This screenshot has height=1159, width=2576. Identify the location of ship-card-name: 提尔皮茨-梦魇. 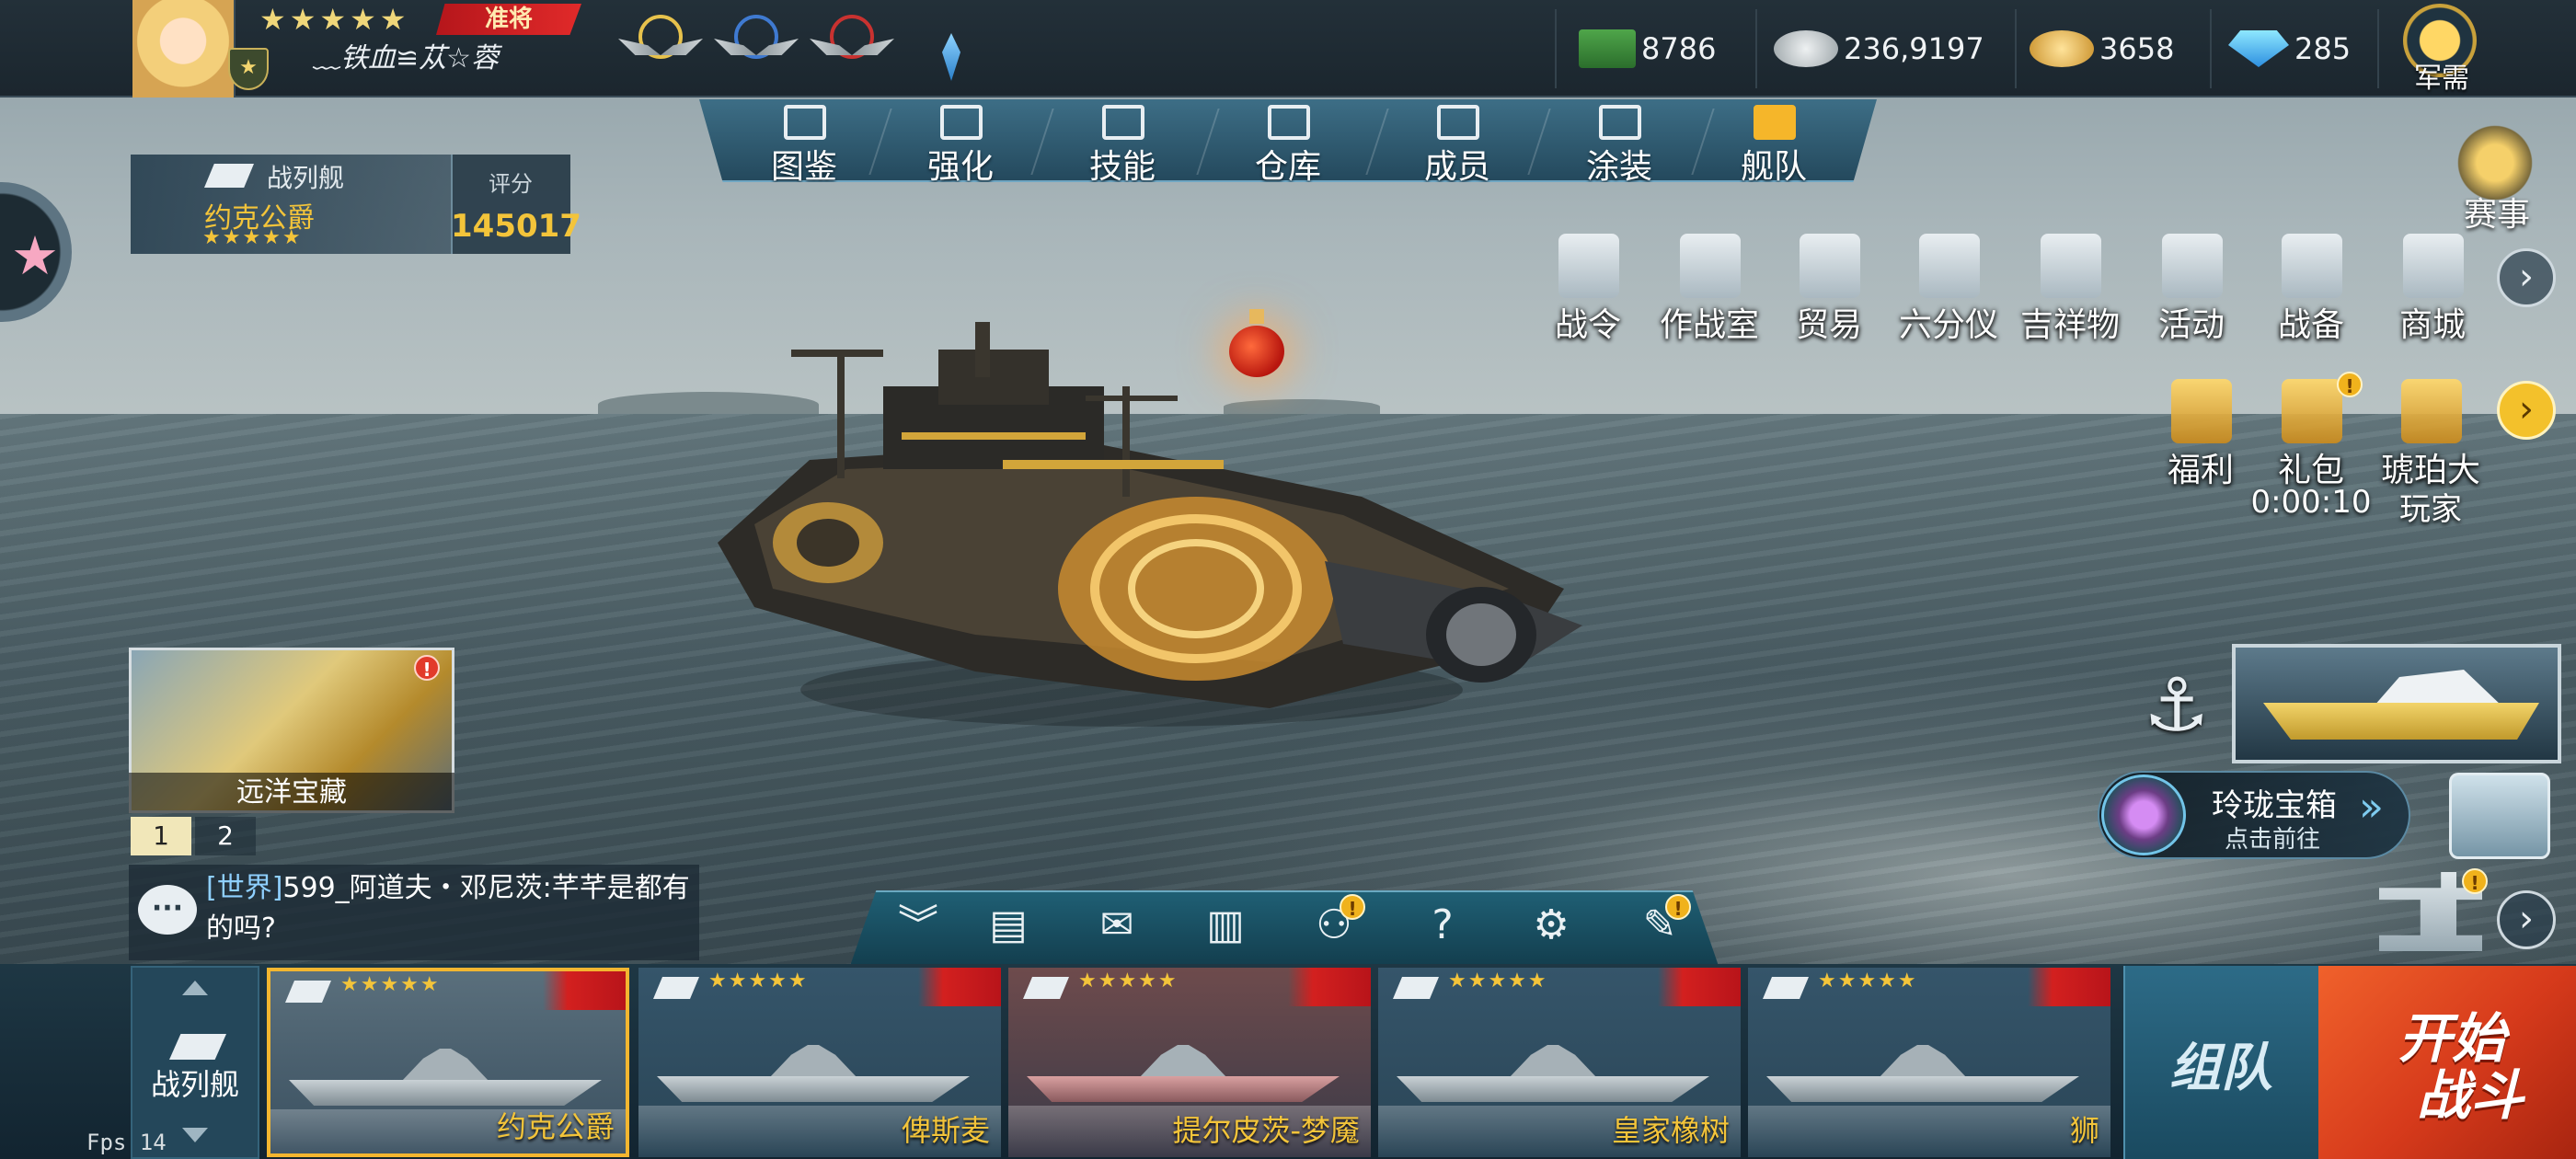
(1266, 1130).